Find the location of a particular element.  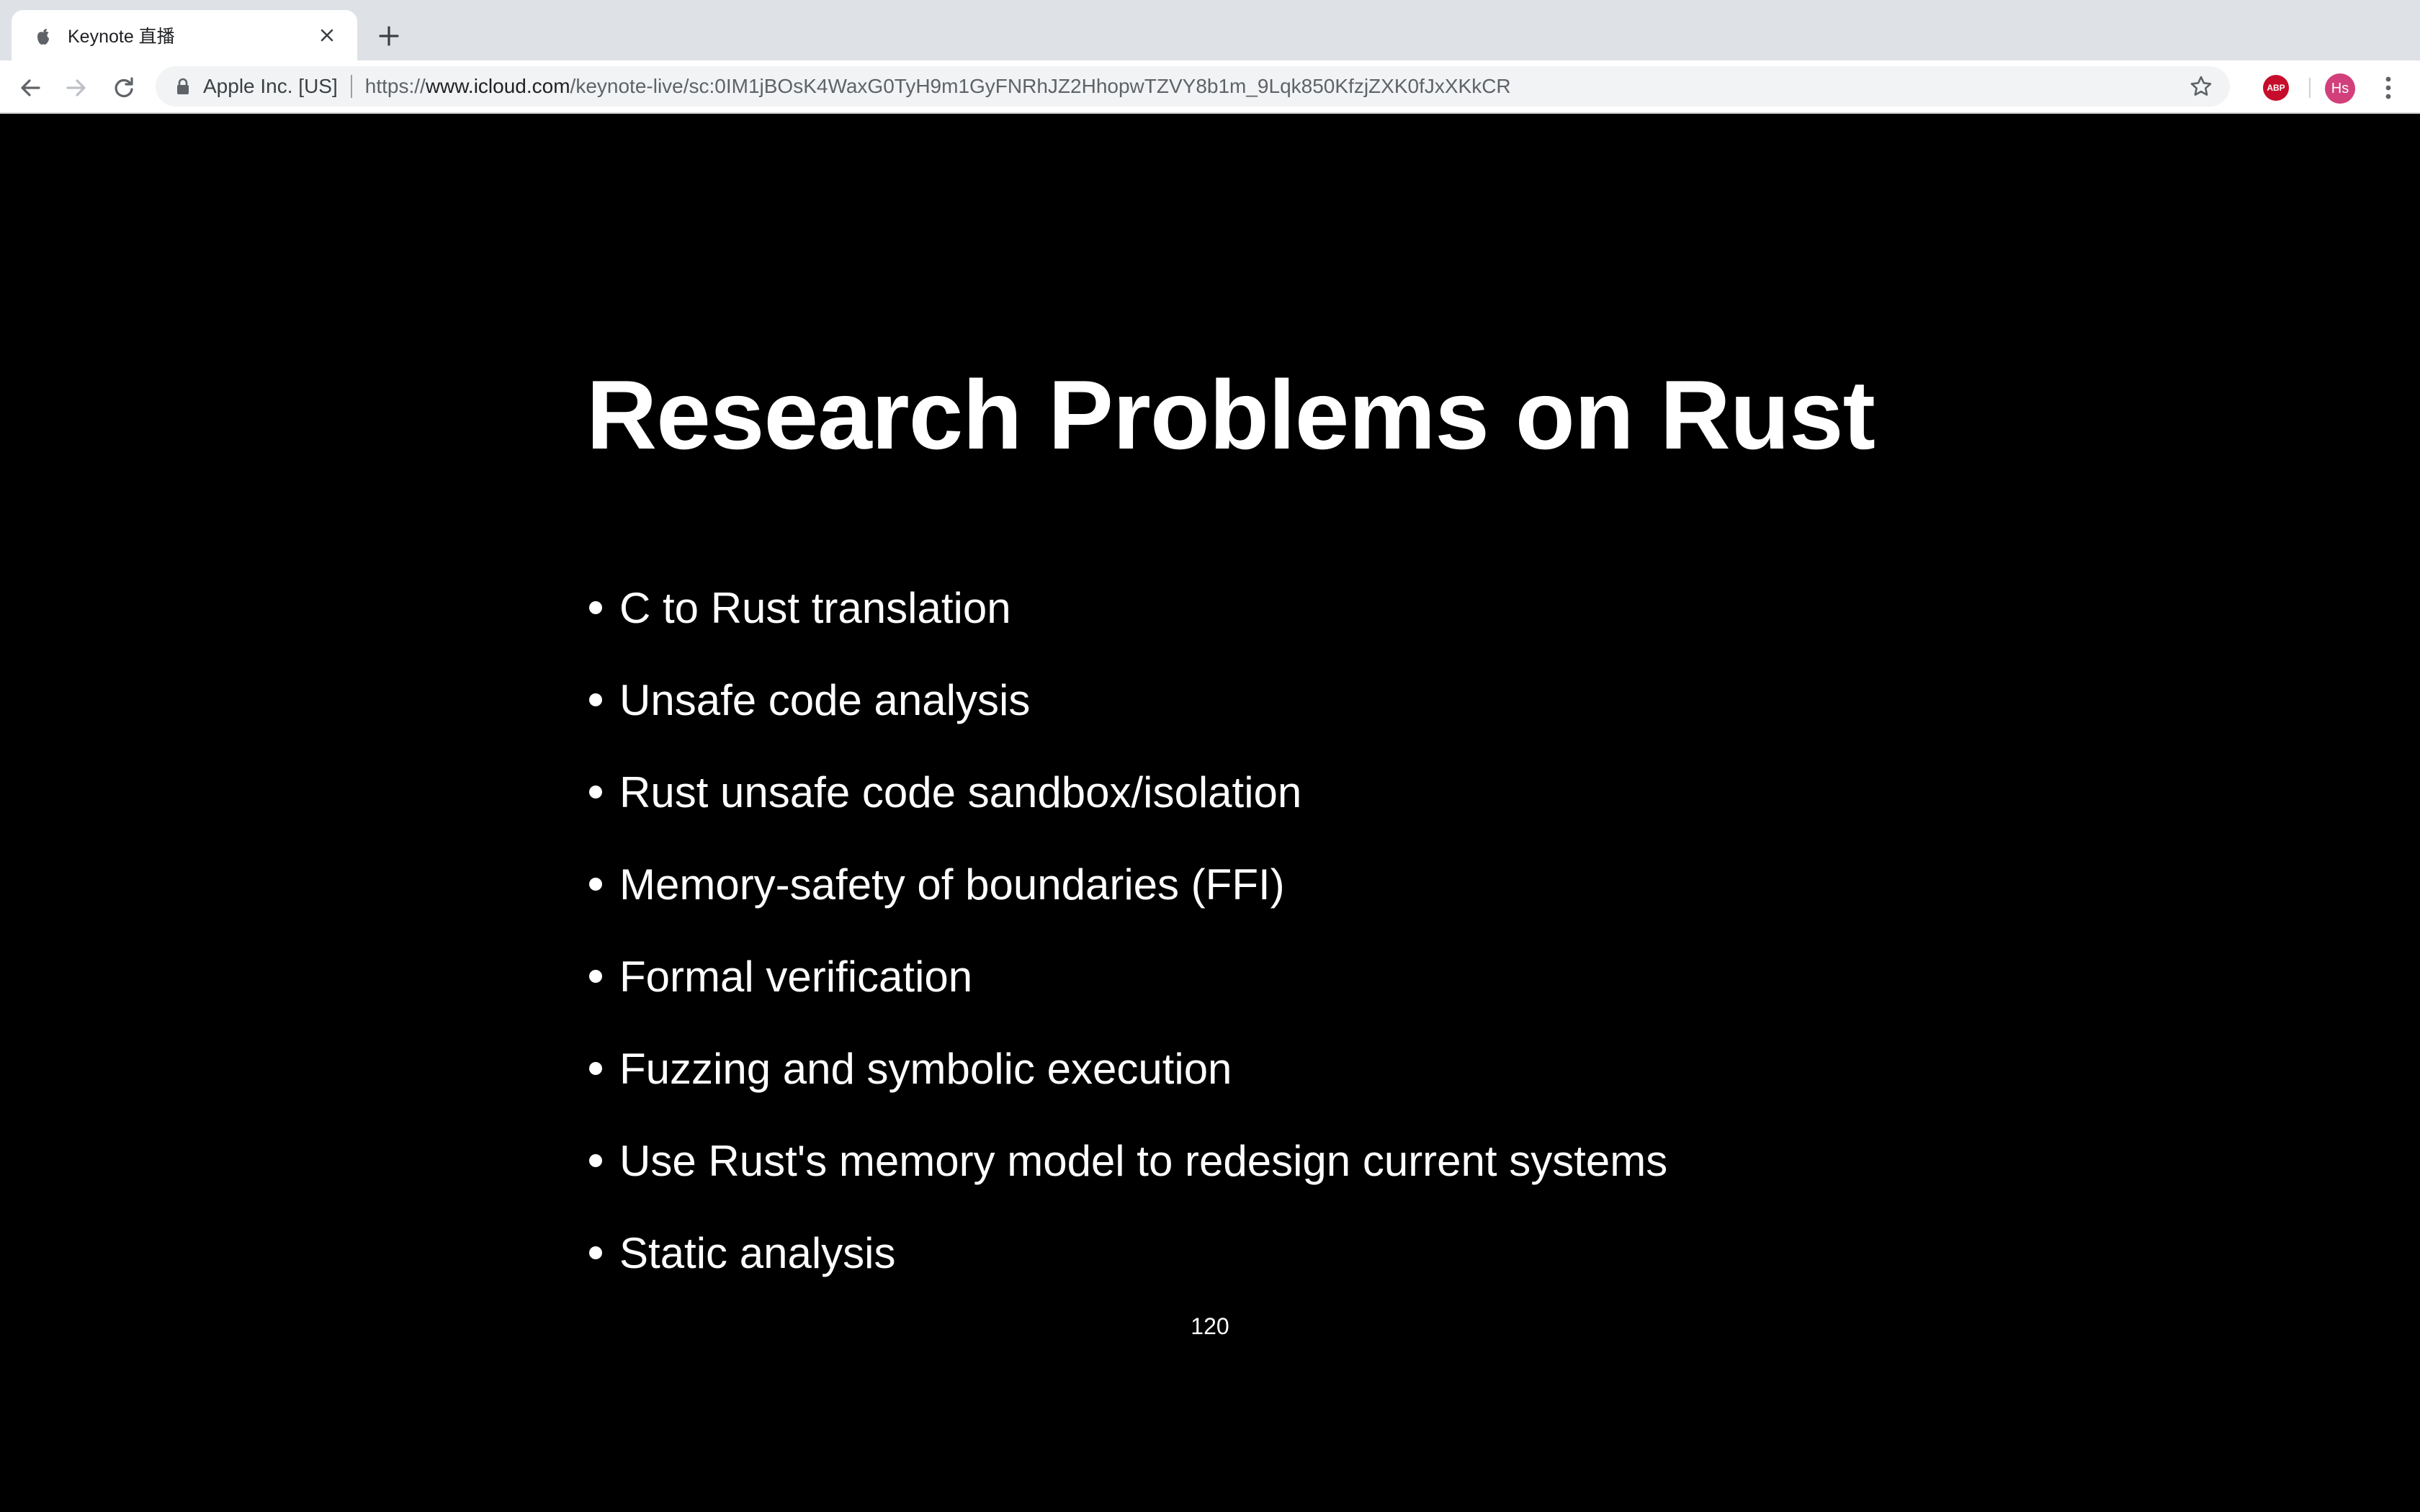

bullet-text: Rust unsafe code sandbox/isolation is located at coordinates (960, 792).